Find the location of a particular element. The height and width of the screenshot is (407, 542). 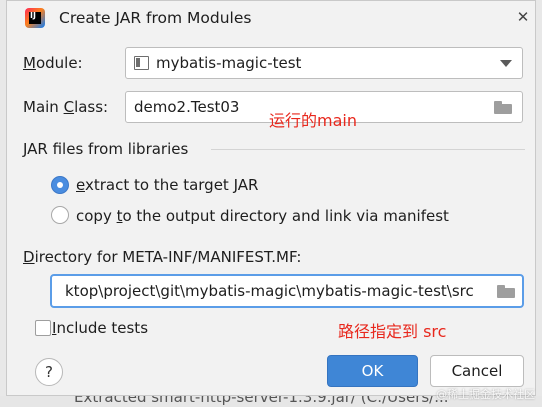

radio-copy is located at coordinates (60, 215).